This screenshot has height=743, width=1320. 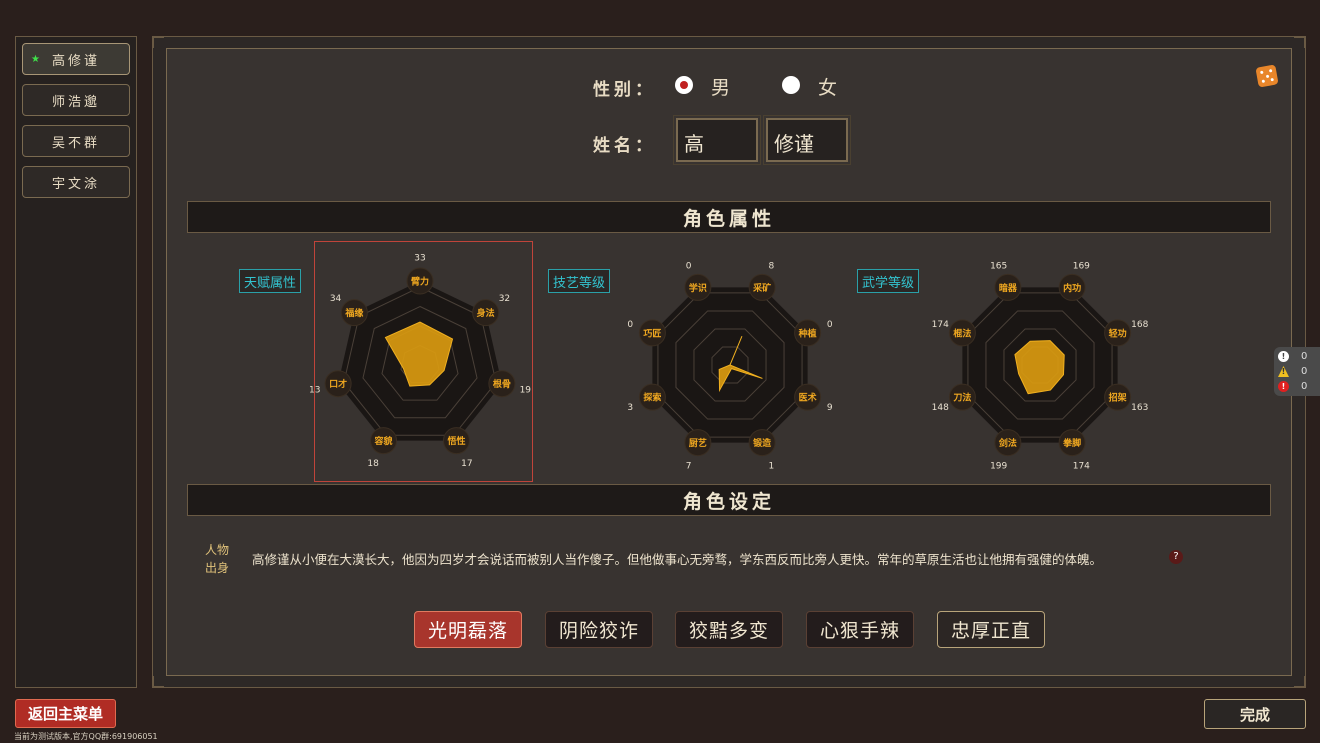 What do you see at coordinates (730, 367) in the screenshot?
I see `skill-radar-chart: 学识 0 采矿 8 种植 0 医术 9 锻造 1 厨艺 7 探索 3 巧匠 0` at bounding box center [730, 367].